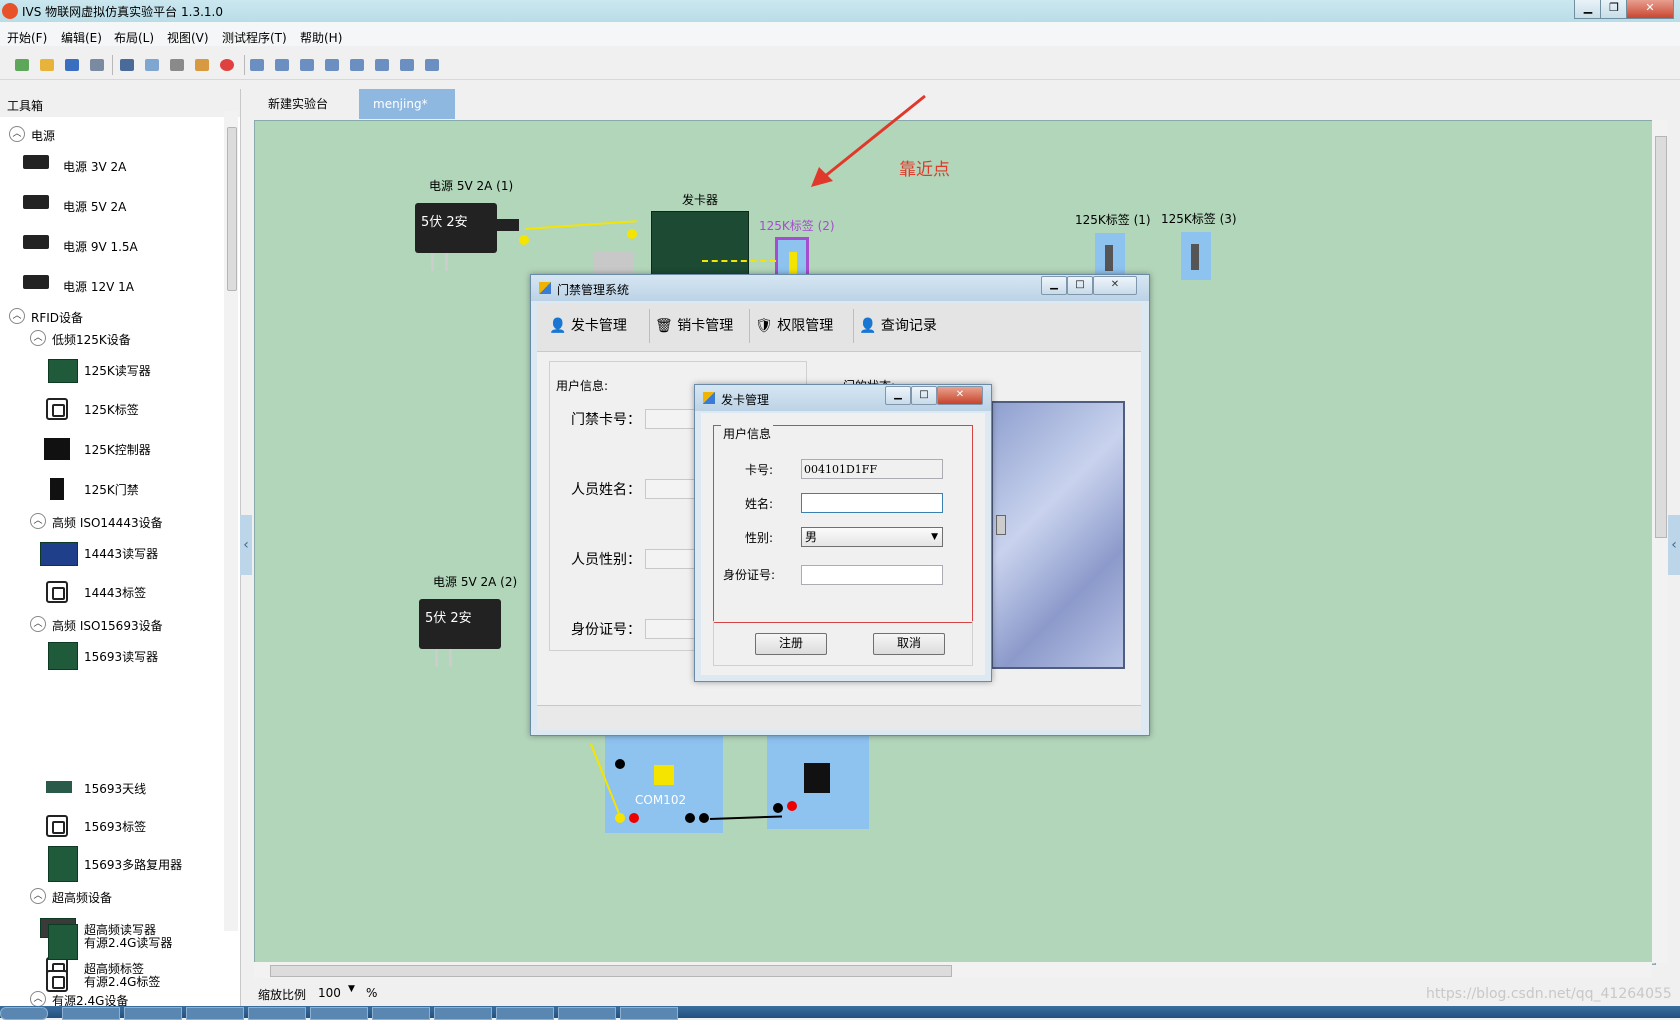 The width and height of the screenshot is (1680, 1020). I want to click on scissors-icon, so click(177, 65).